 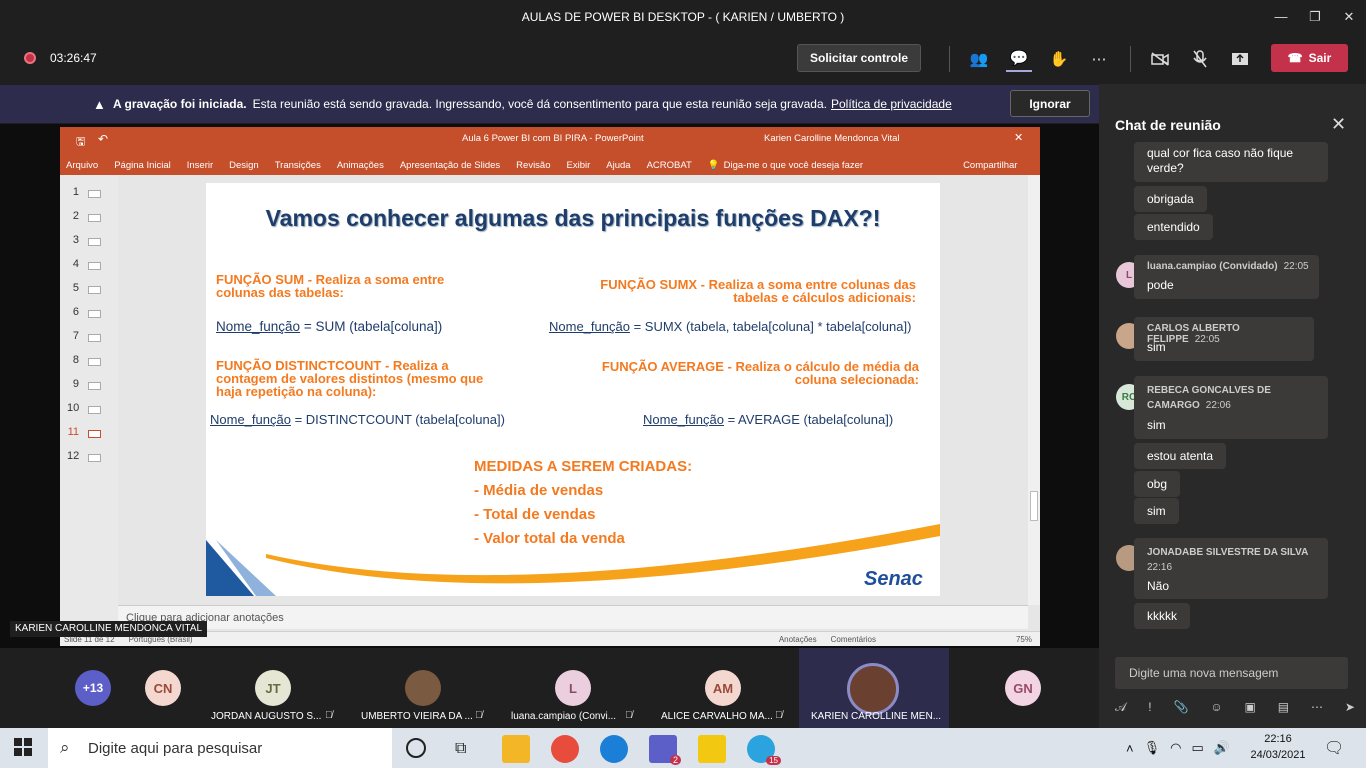 I want to click on leave-label: Sair, so click(x=1320, y=58).